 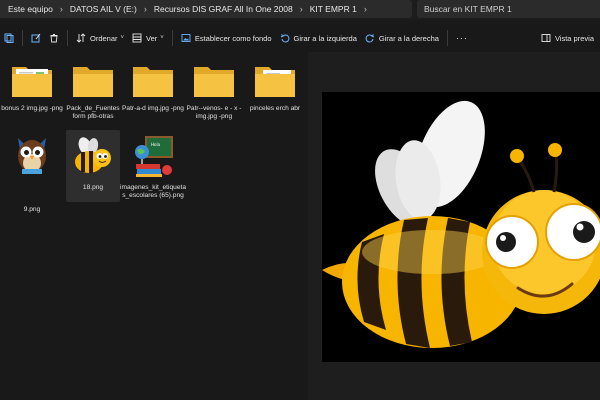 I want to click on breadcrumb-datos-drive: DATOS AIL V (E:), so click(x=103, y=9).